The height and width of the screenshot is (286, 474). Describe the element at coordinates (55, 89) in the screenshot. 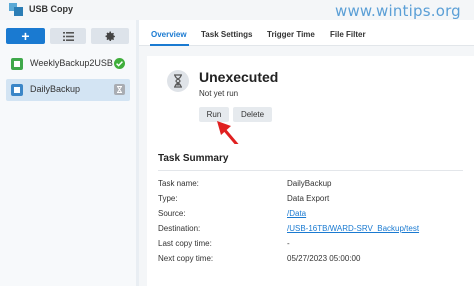

I see `task-label: DailyBackup` at that location.